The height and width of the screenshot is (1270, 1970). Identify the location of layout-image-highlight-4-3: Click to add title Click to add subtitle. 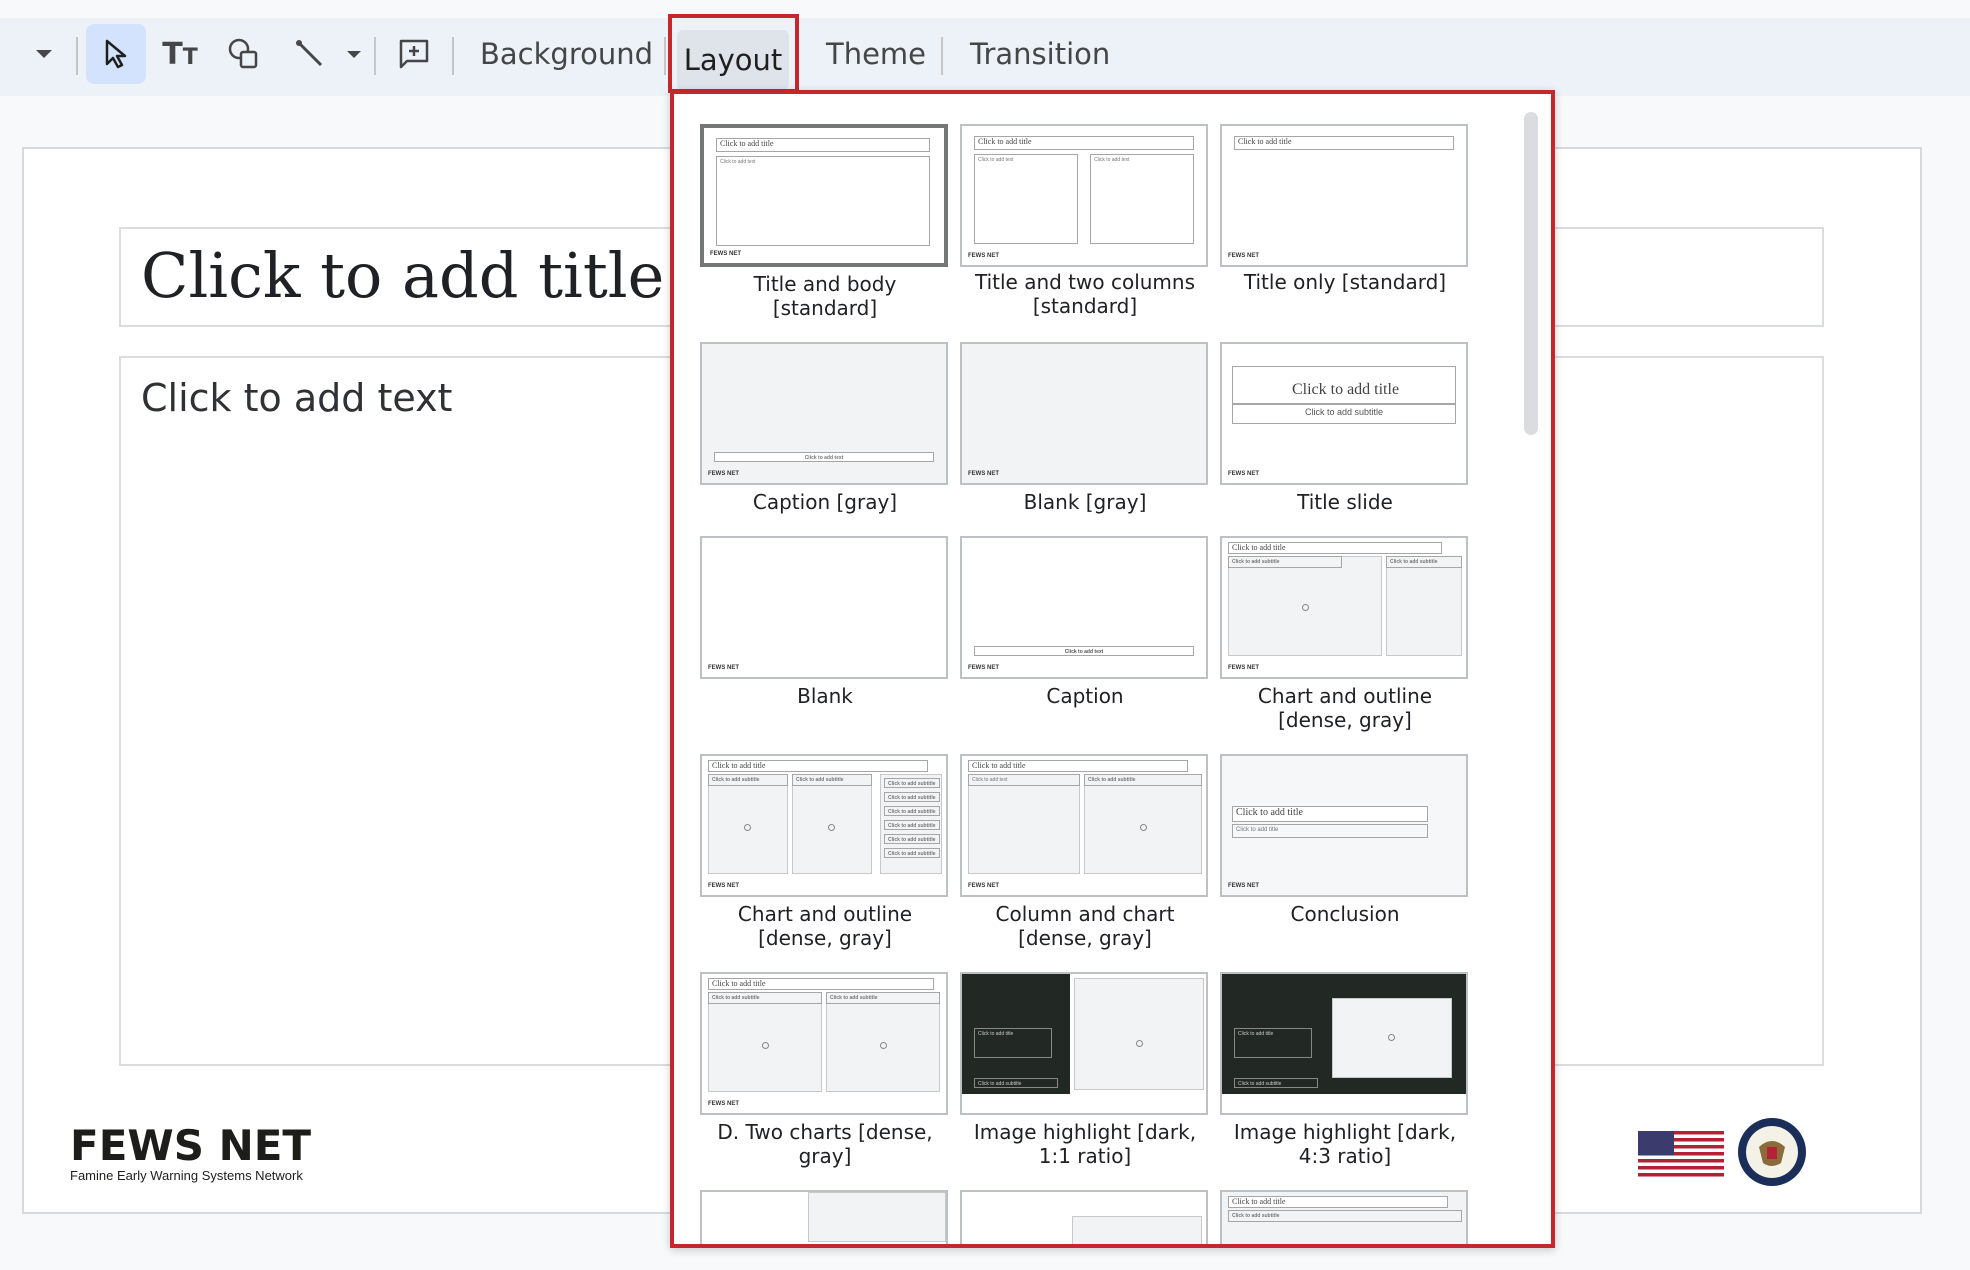
(1344, 1043).